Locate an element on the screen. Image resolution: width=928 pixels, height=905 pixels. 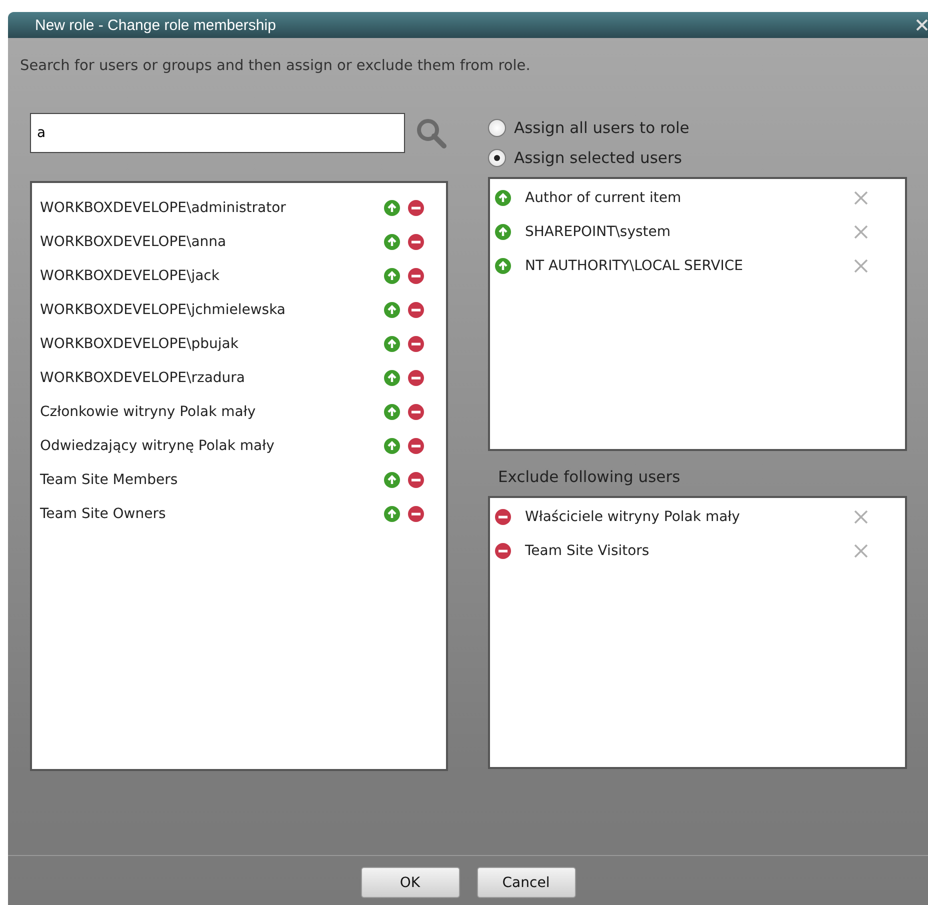
search-icon is located at coordinates (431, 133).